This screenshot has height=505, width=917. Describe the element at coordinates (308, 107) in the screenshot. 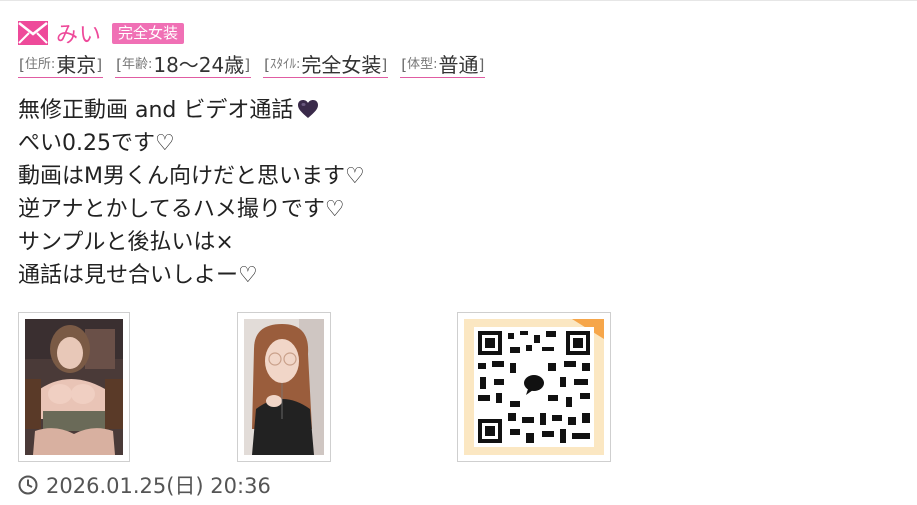

I see `black-heart-icon` at that location.